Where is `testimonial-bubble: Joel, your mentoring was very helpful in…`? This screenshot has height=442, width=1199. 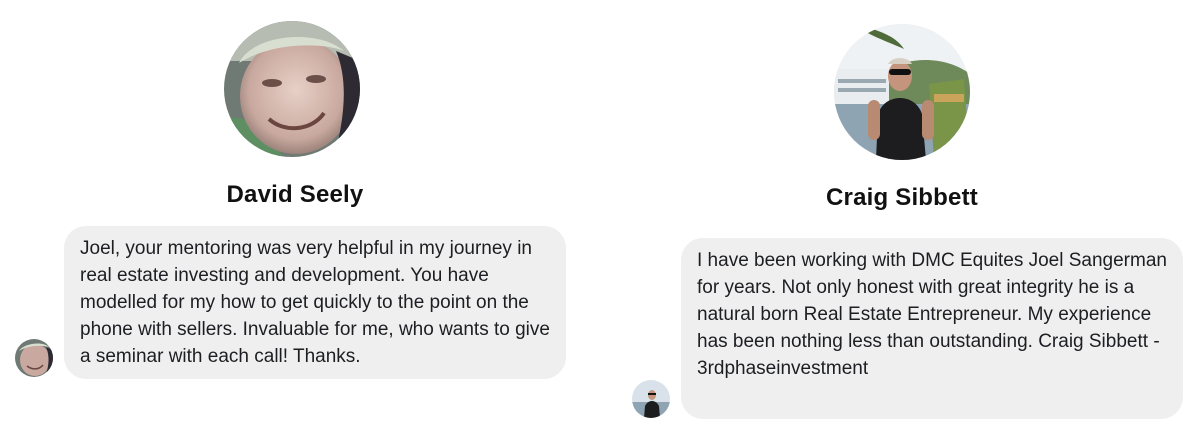
testimonial-bubble: Joel, your mentoring was very helpful in… is located at coordinates (315, 302).